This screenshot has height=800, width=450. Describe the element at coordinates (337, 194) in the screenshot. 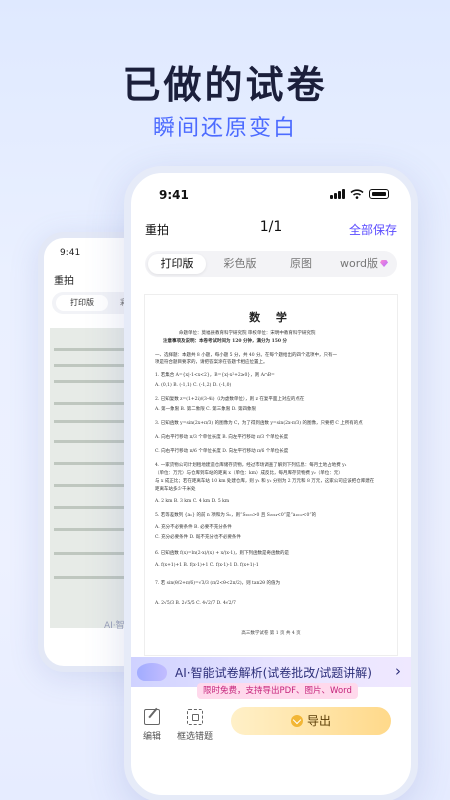

I see `signal-icon` at that location.